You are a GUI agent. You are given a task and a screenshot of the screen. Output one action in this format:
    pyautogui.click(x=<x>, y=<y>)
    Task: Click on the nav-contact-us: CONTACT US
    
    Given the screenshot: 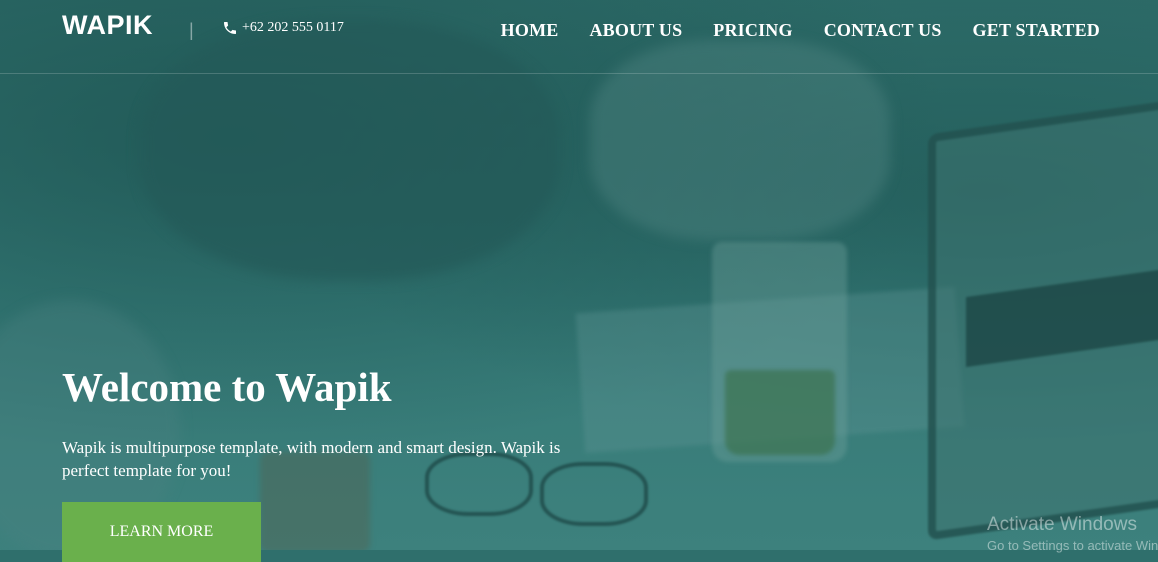 What is the action you would take?
    pyautogui.click(x=883, y=30)
    